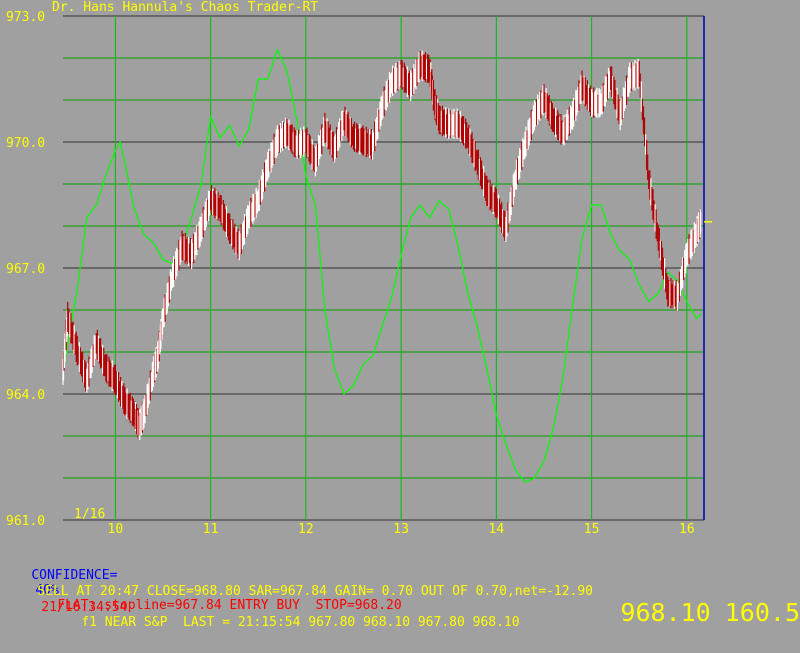  Describe the element at coordinates (687, 529) in the screenshot. I see `x-tick-label: 16` at that location.